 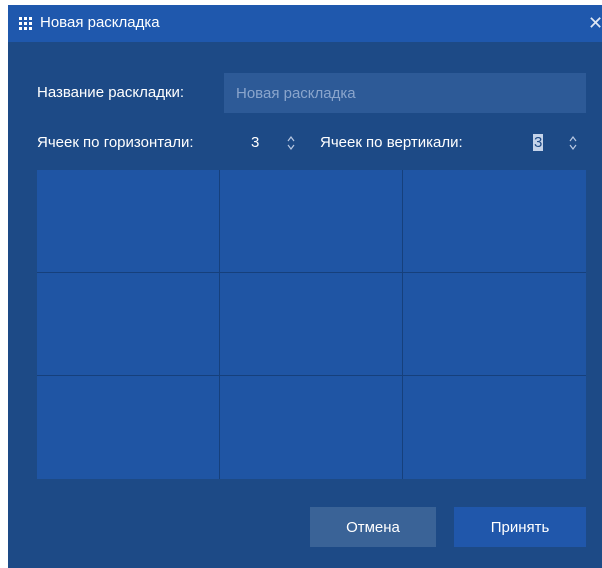 What do you see at coordinates (405, 93) in the screenshot?
I see `layout-name-input` at bounding box center [405, 93].